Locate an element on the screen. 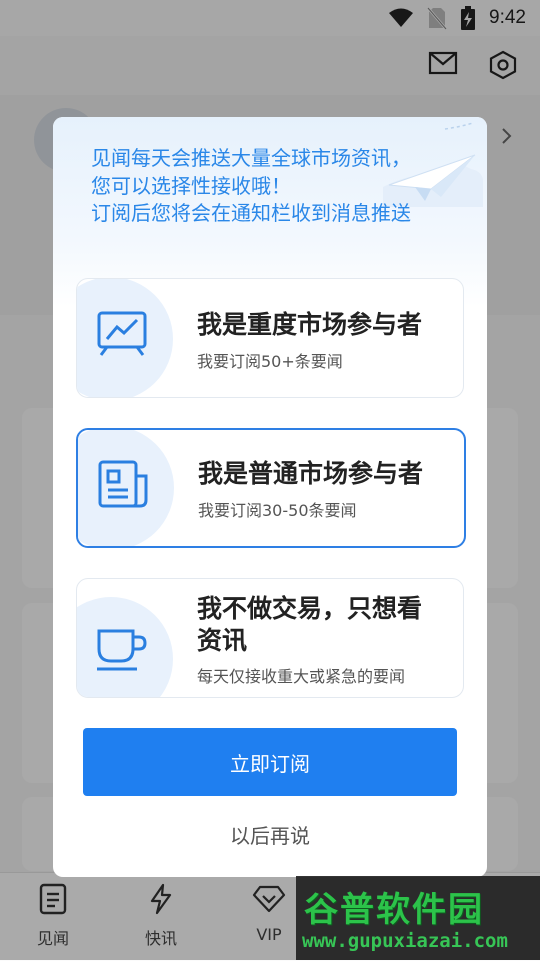  newspaper-icon is located at coordinates (123, 484).